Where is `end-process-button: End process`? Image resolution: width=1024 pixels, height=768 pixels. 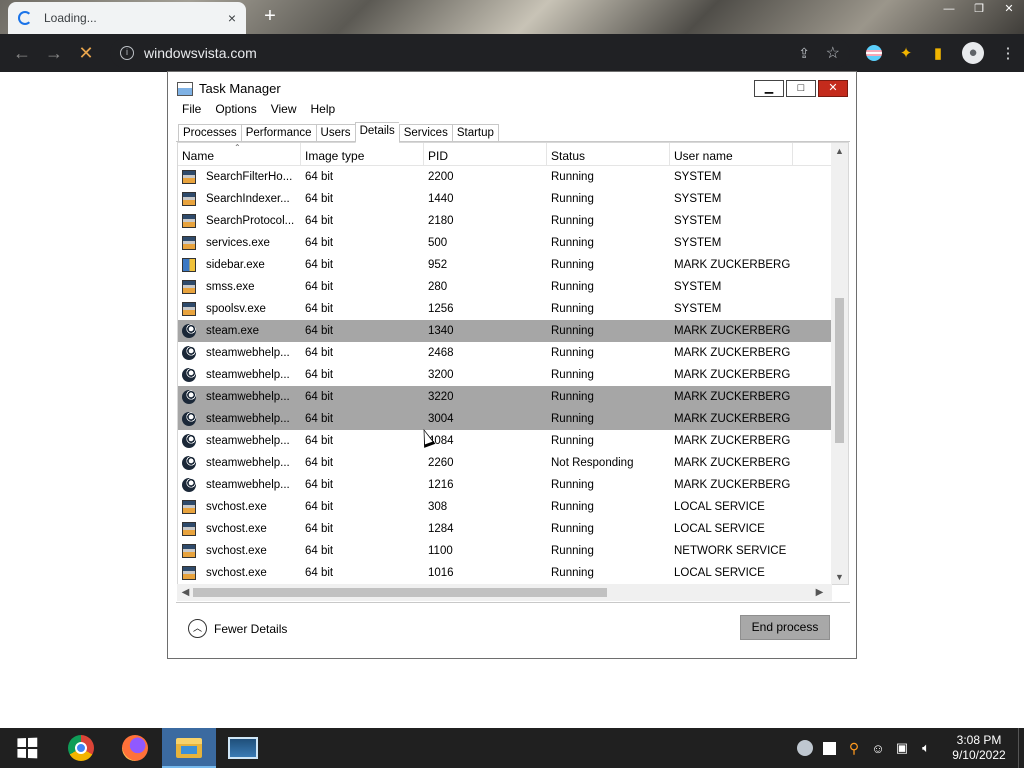
end-process-button: End process is located at coordinates (785, 627).